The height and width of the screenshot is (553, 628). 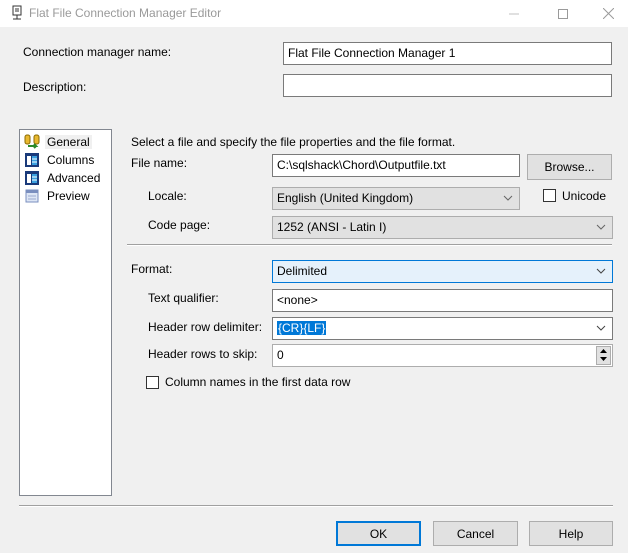 I want to click on close-icon, so click(x=608, y=13).